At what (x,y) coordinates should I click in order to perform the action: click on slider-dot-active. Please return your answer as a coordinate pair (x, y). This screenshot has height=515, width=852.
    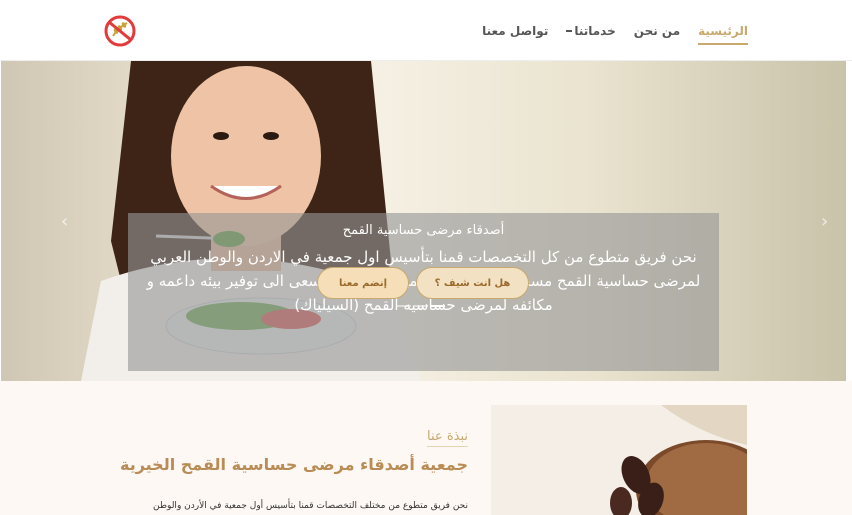
    Looking at the image, I should click on (438, 306).